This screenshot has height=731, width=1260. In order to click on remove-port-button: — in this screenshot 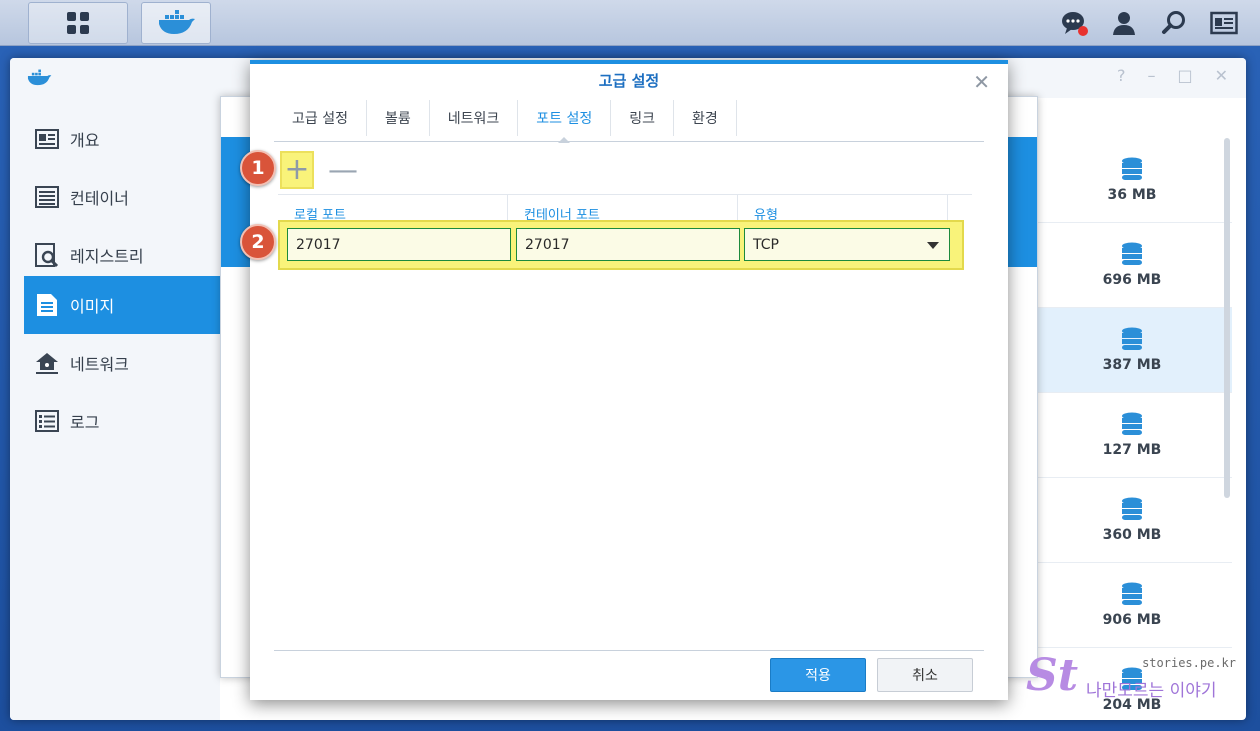, I will do `click(343, 170)`.